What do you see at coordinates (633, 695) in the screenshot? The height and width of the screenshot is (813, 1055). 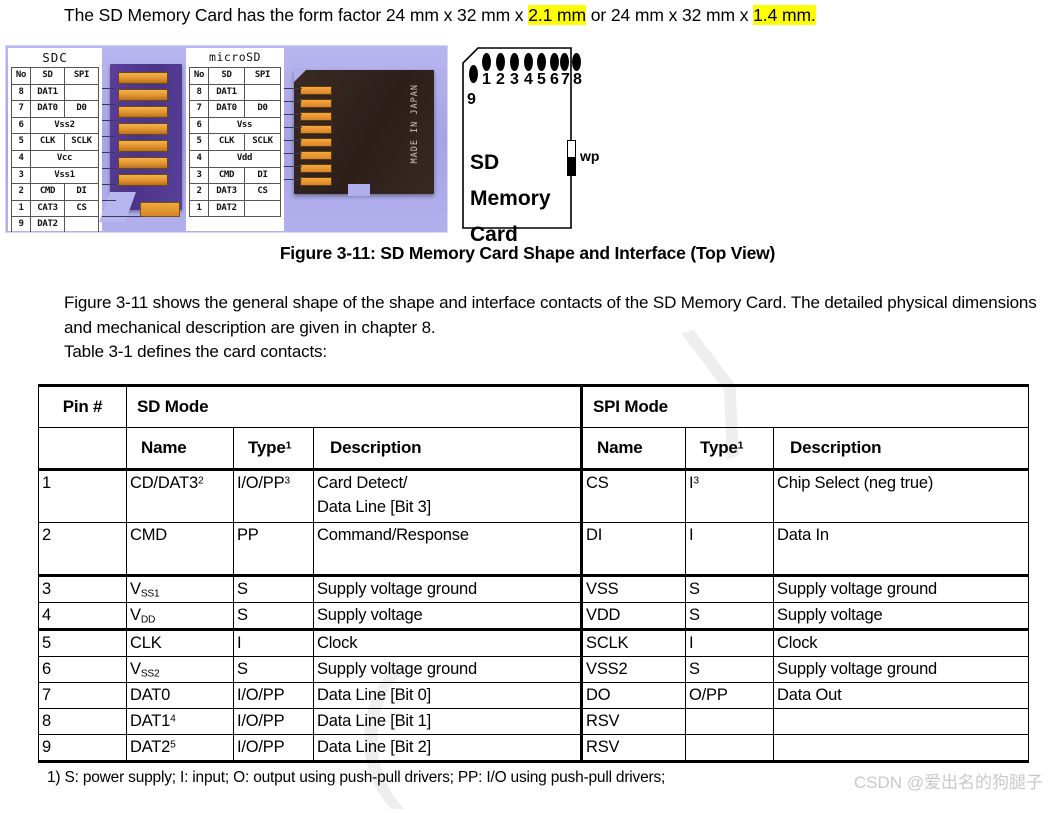 I see `cell-spi-name: DO` at bounding box center [633, 695].